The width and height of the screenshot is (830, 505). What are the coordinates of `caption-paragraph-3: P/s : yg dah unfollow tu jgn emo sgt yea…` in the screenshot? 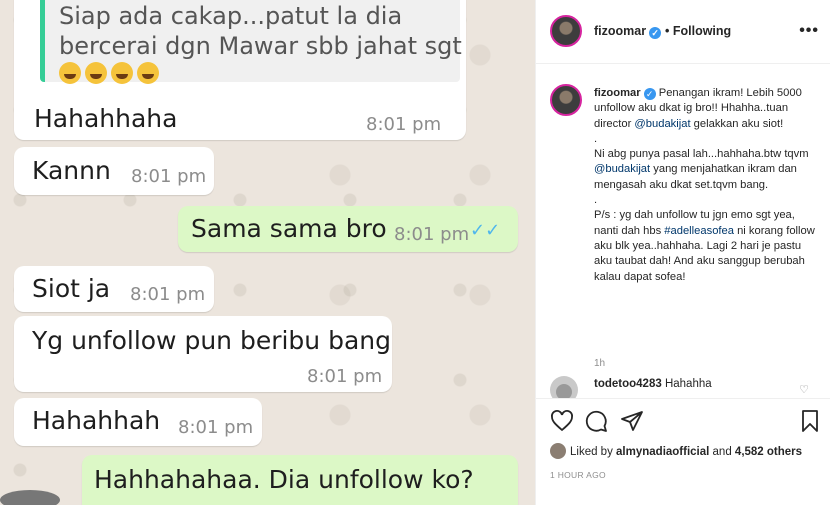 It's located at (708, 246).